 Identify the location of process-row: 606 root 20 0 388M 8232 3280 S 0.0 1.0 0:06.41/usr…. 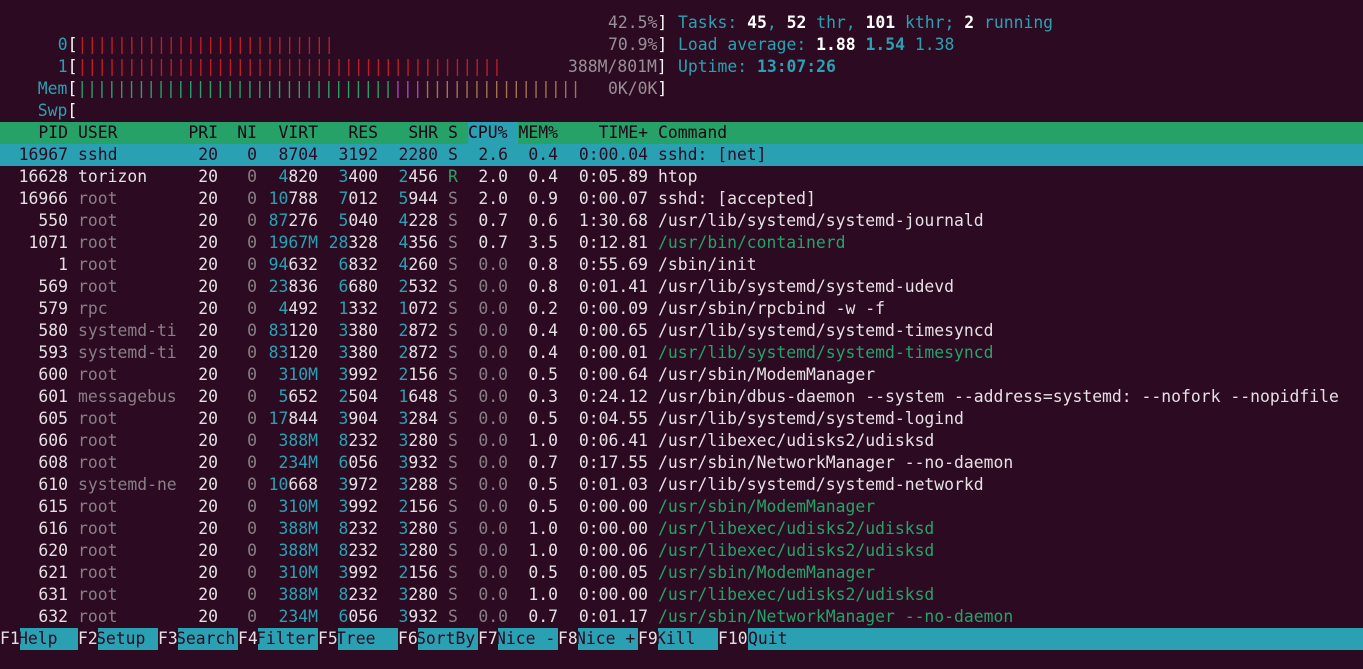
(681, 441).